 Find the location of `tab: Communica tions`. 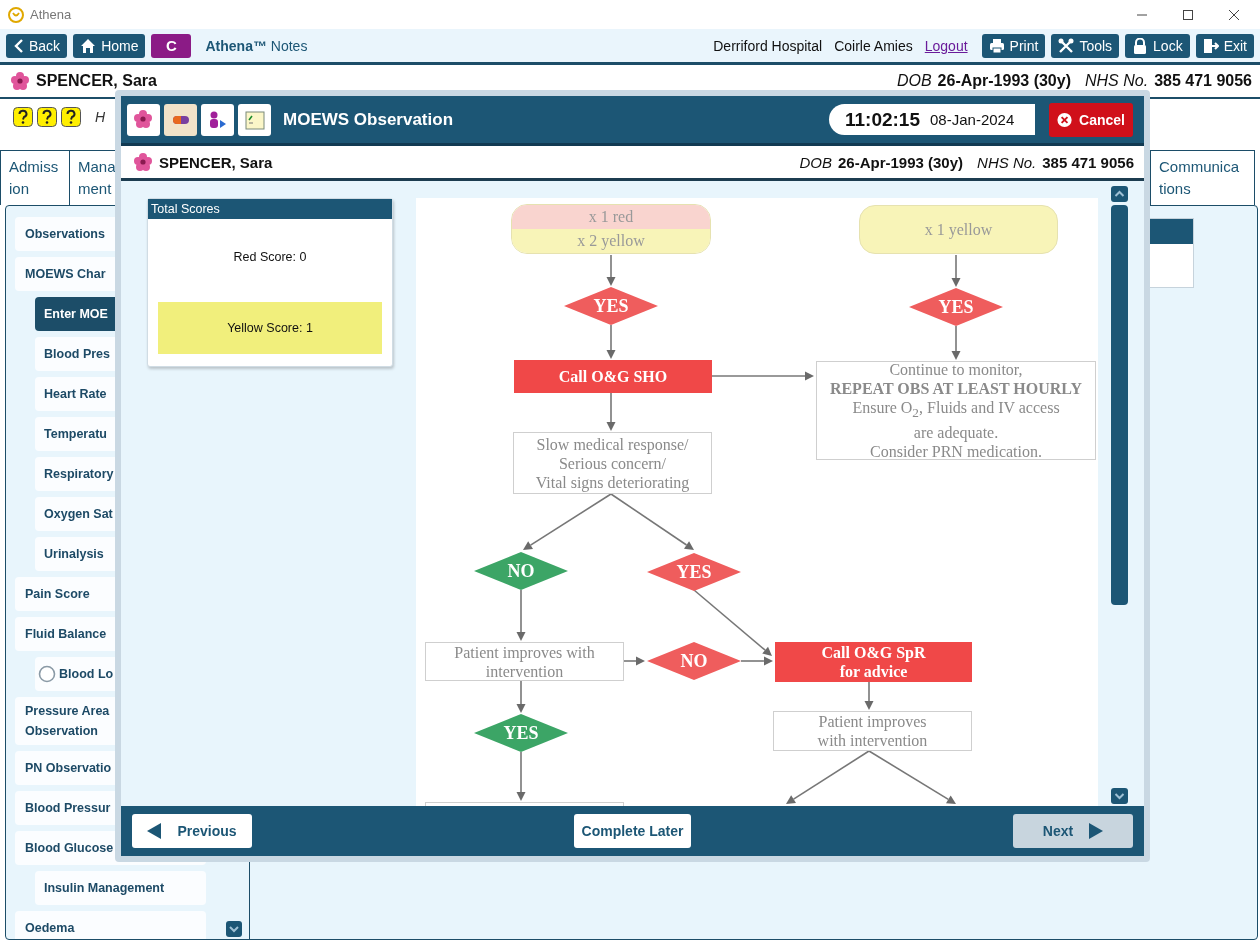

tab: Communica tions is located at coordinates (1202, 177).